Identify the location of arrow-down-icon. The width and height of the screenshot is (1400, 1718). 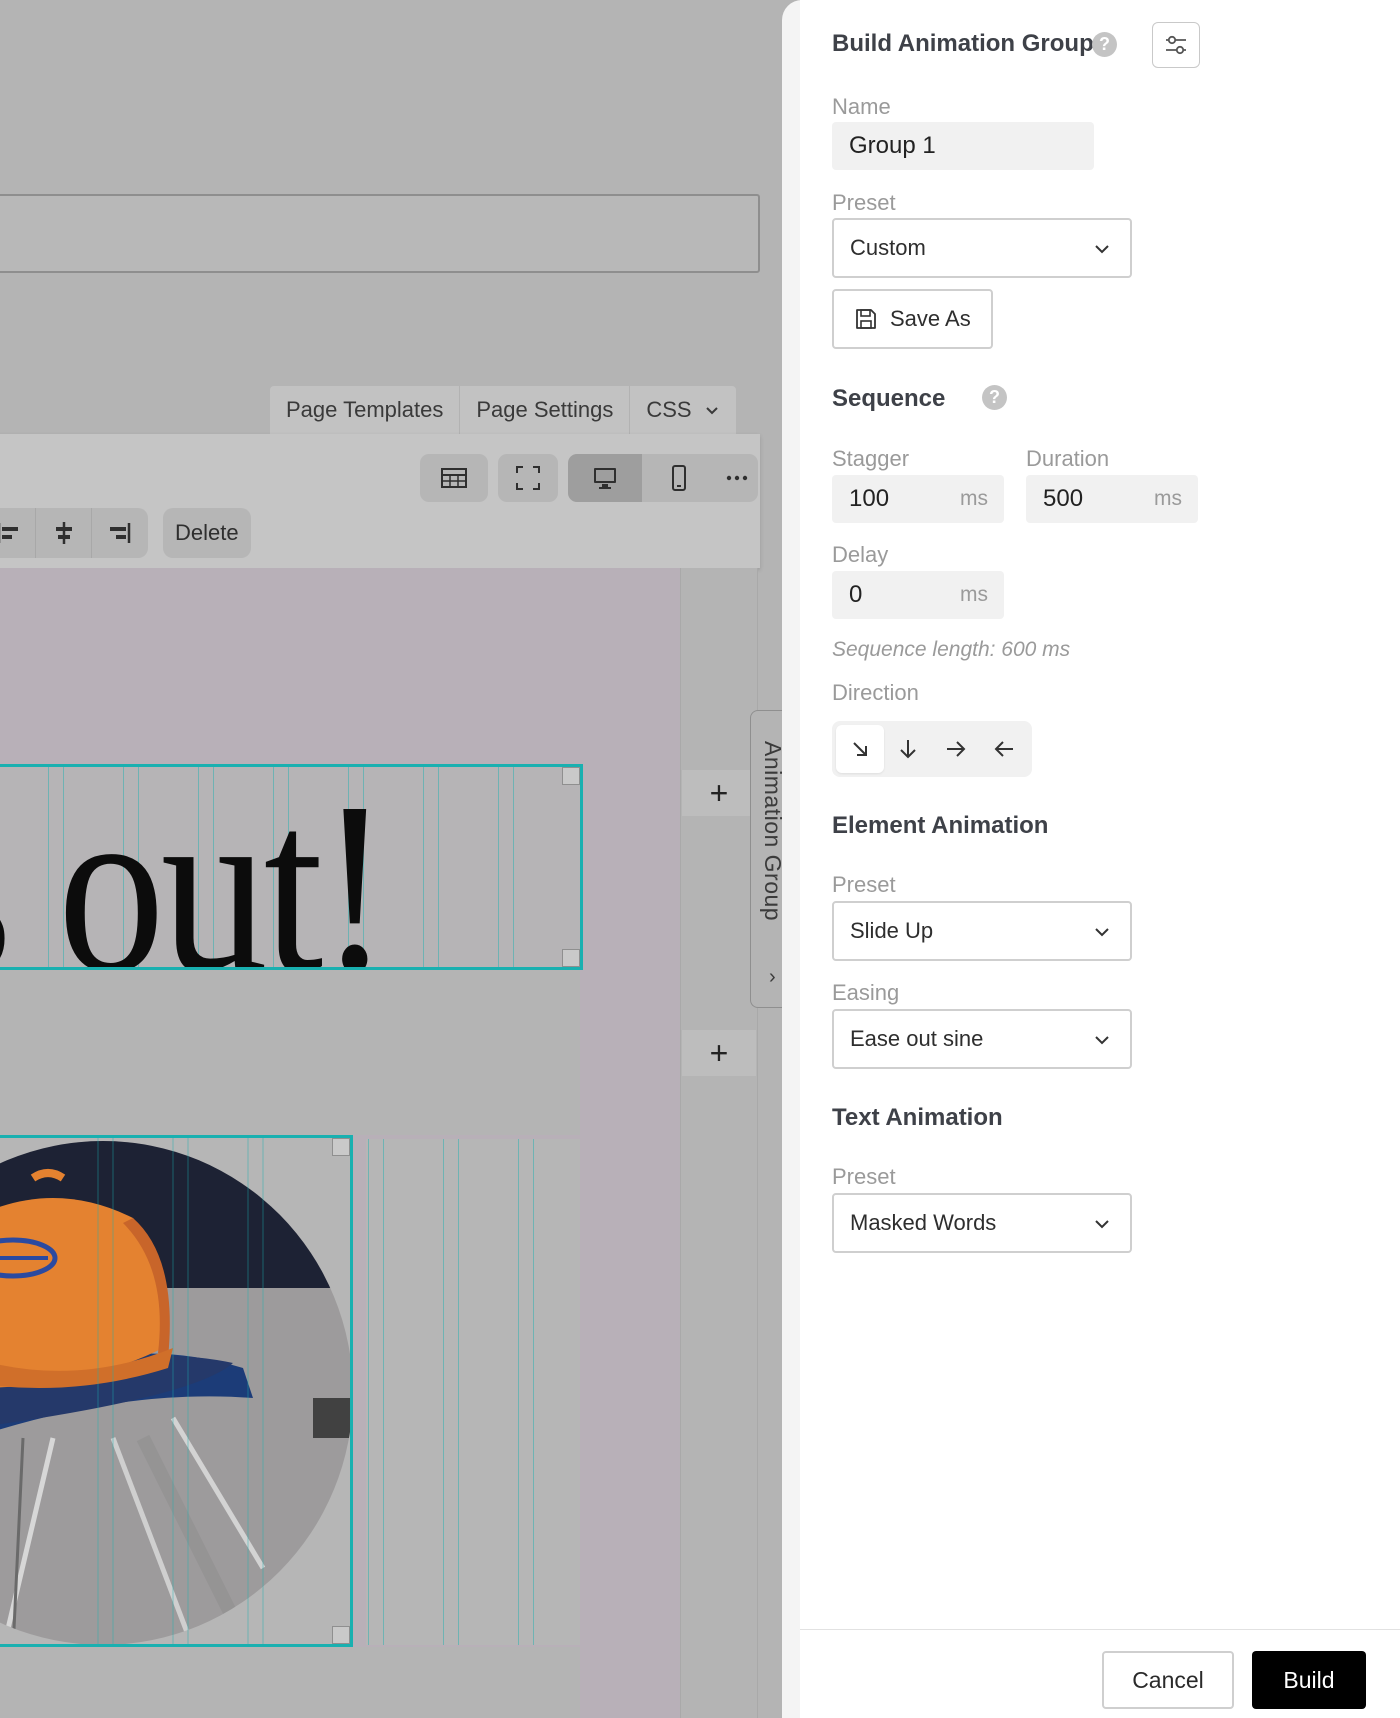
(908, 749).